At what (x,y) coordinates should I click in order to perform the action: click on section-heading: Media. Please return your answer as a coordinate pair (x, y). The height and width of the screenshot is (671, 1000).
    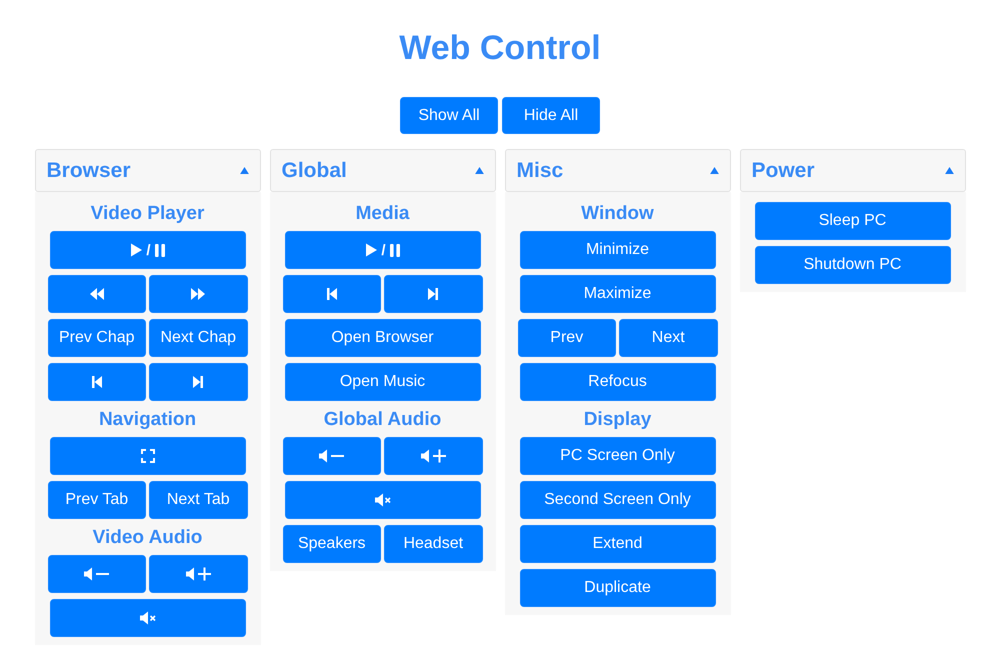
    Looking at the image, I should click on (382, 214).